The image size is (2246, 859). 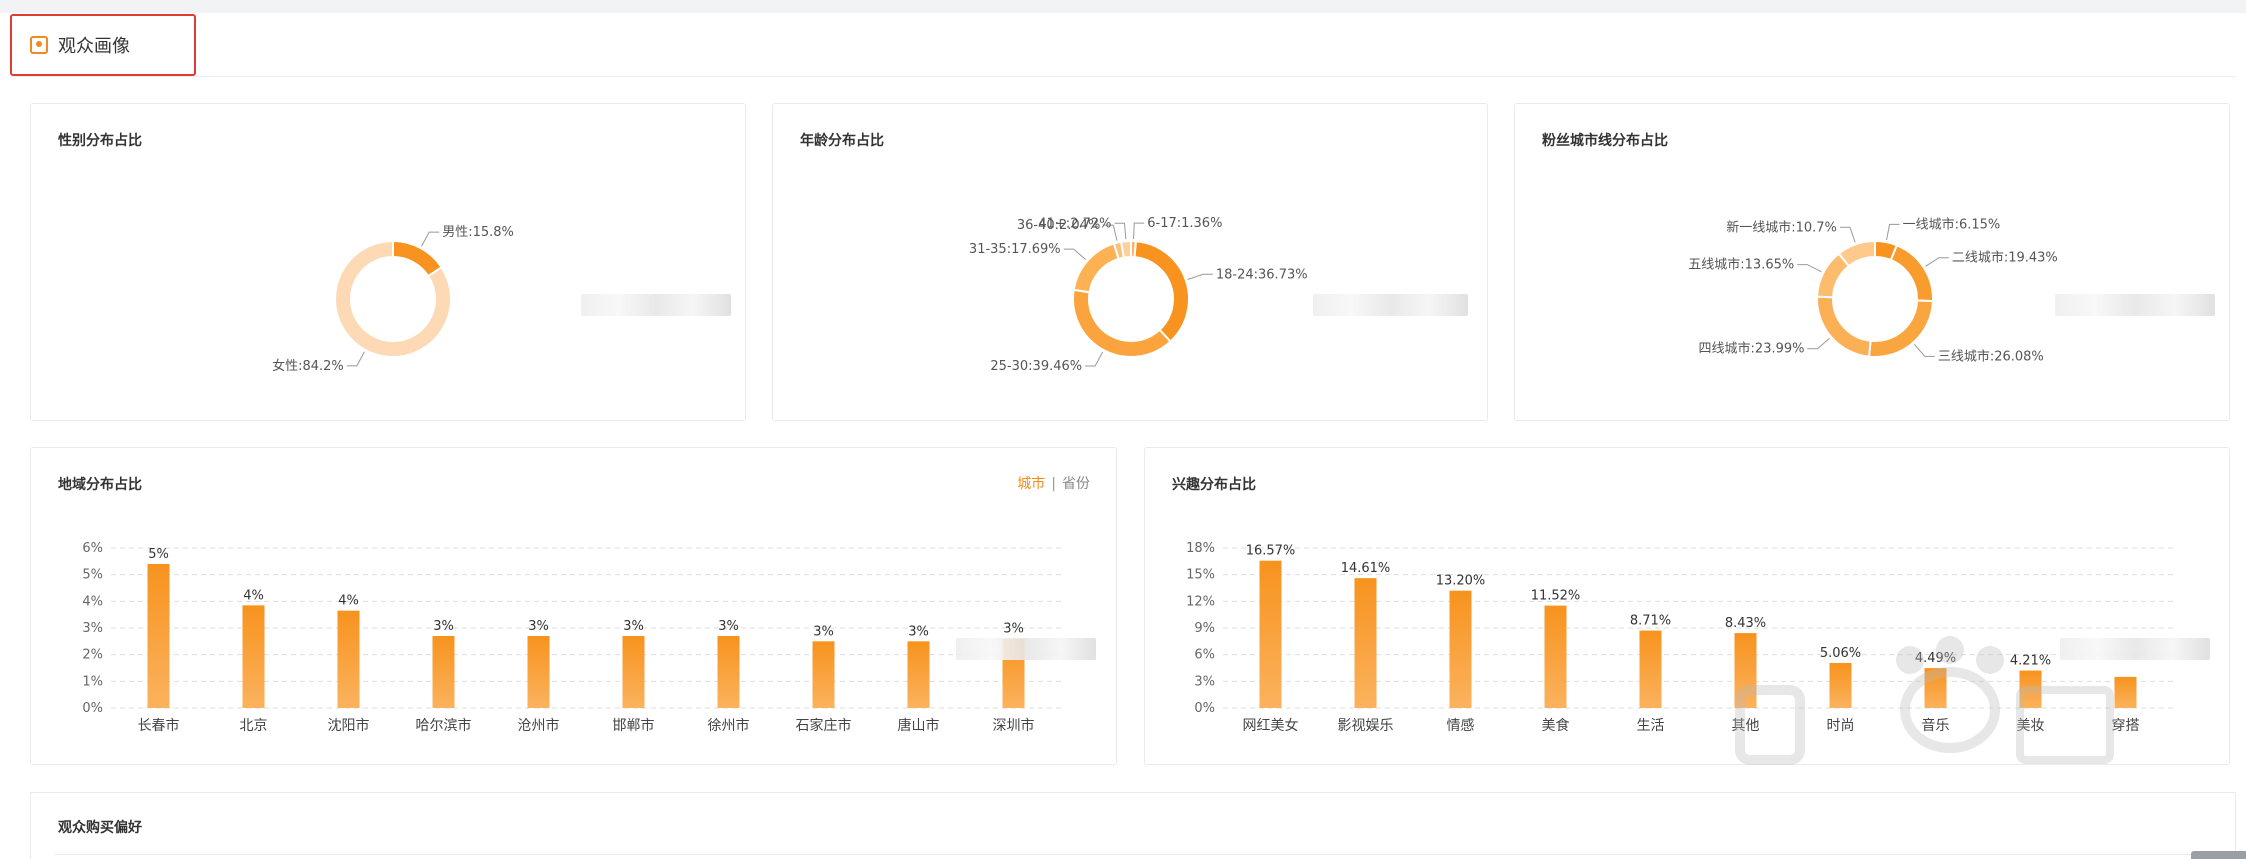 What do you see at coordinates (2031, 726) in the screenshot?
I see `x-category-label: 美妆` at bounding box center [2031, 726].